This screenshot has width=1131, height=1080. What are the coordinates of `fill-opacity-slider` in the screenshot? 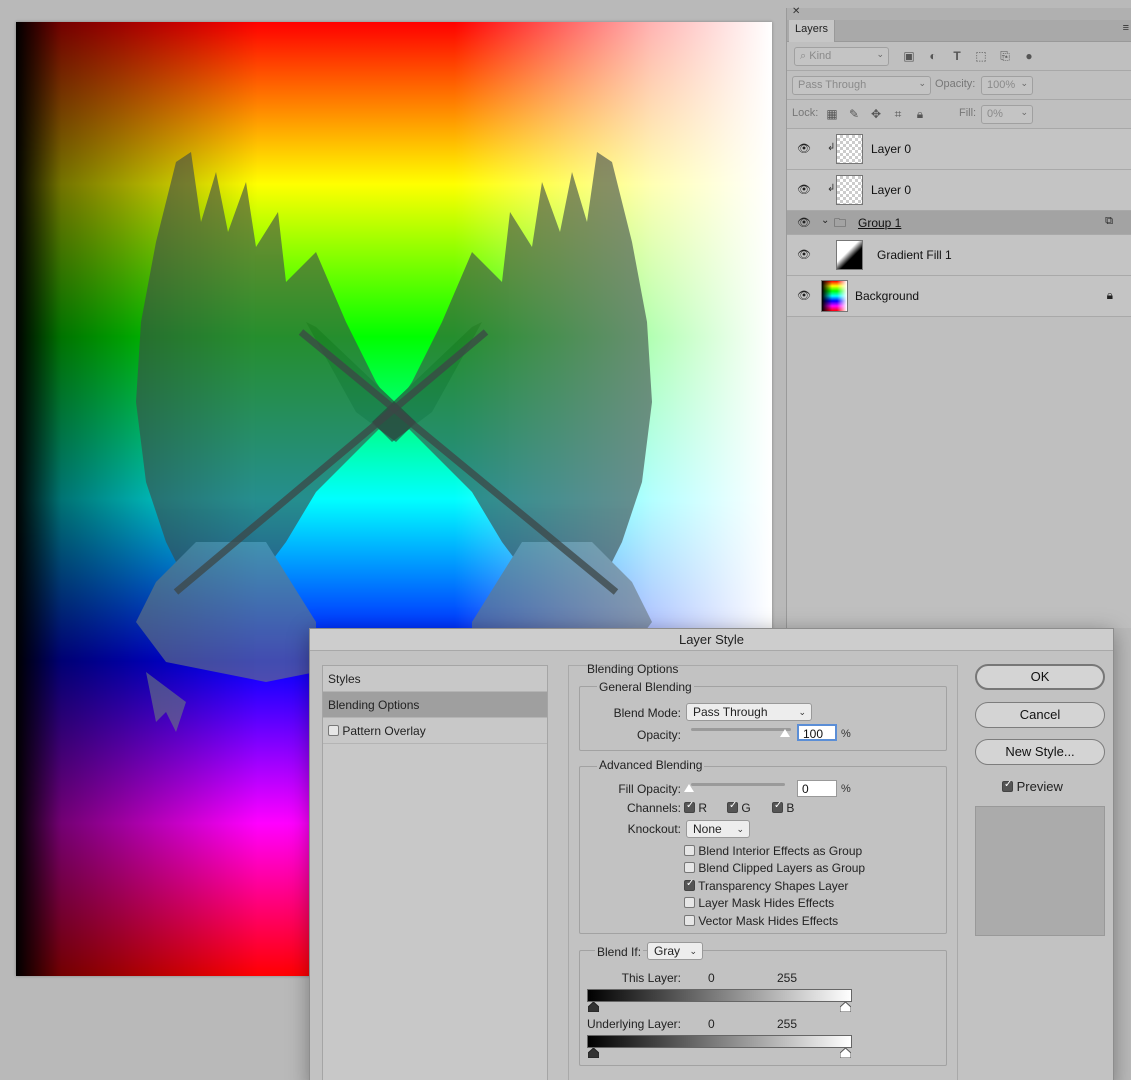 It's located at (738, 784).